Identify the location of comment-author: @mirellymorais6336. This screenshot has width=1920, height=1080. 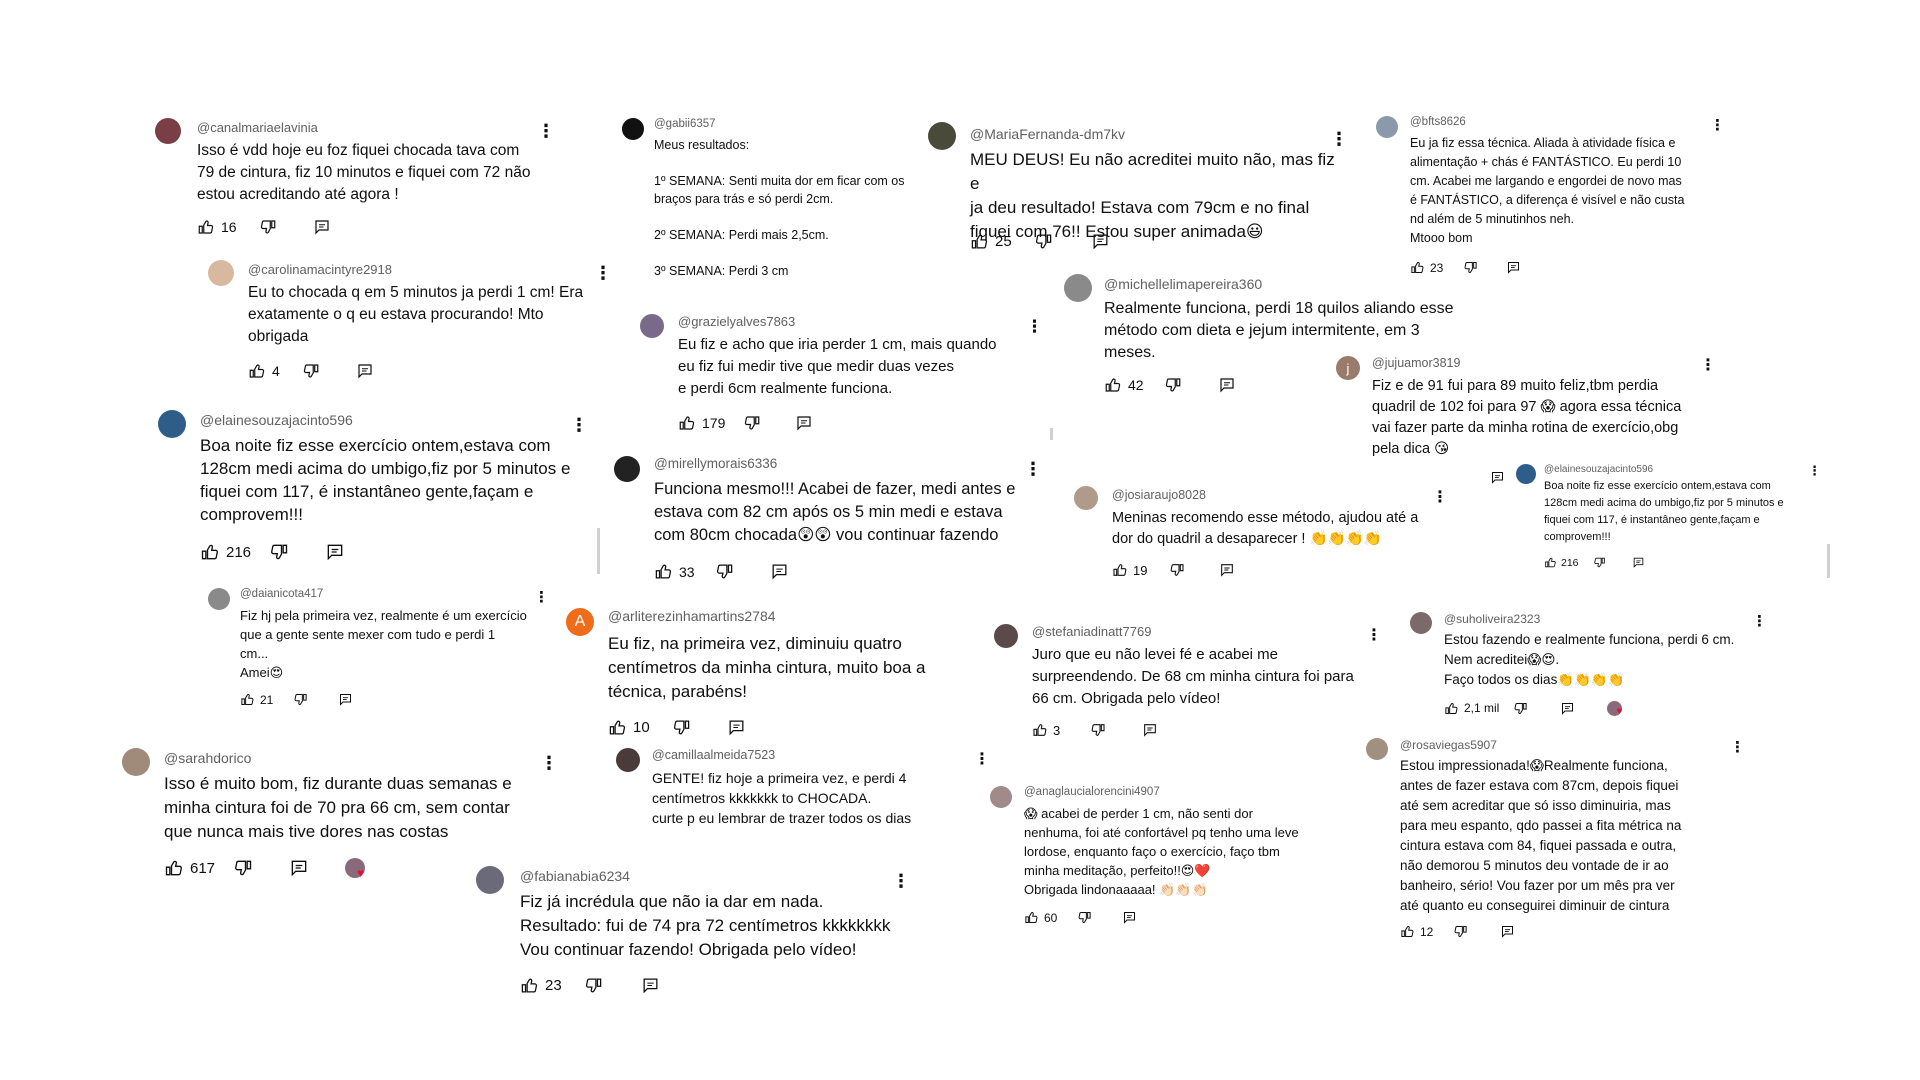
(715, 463).